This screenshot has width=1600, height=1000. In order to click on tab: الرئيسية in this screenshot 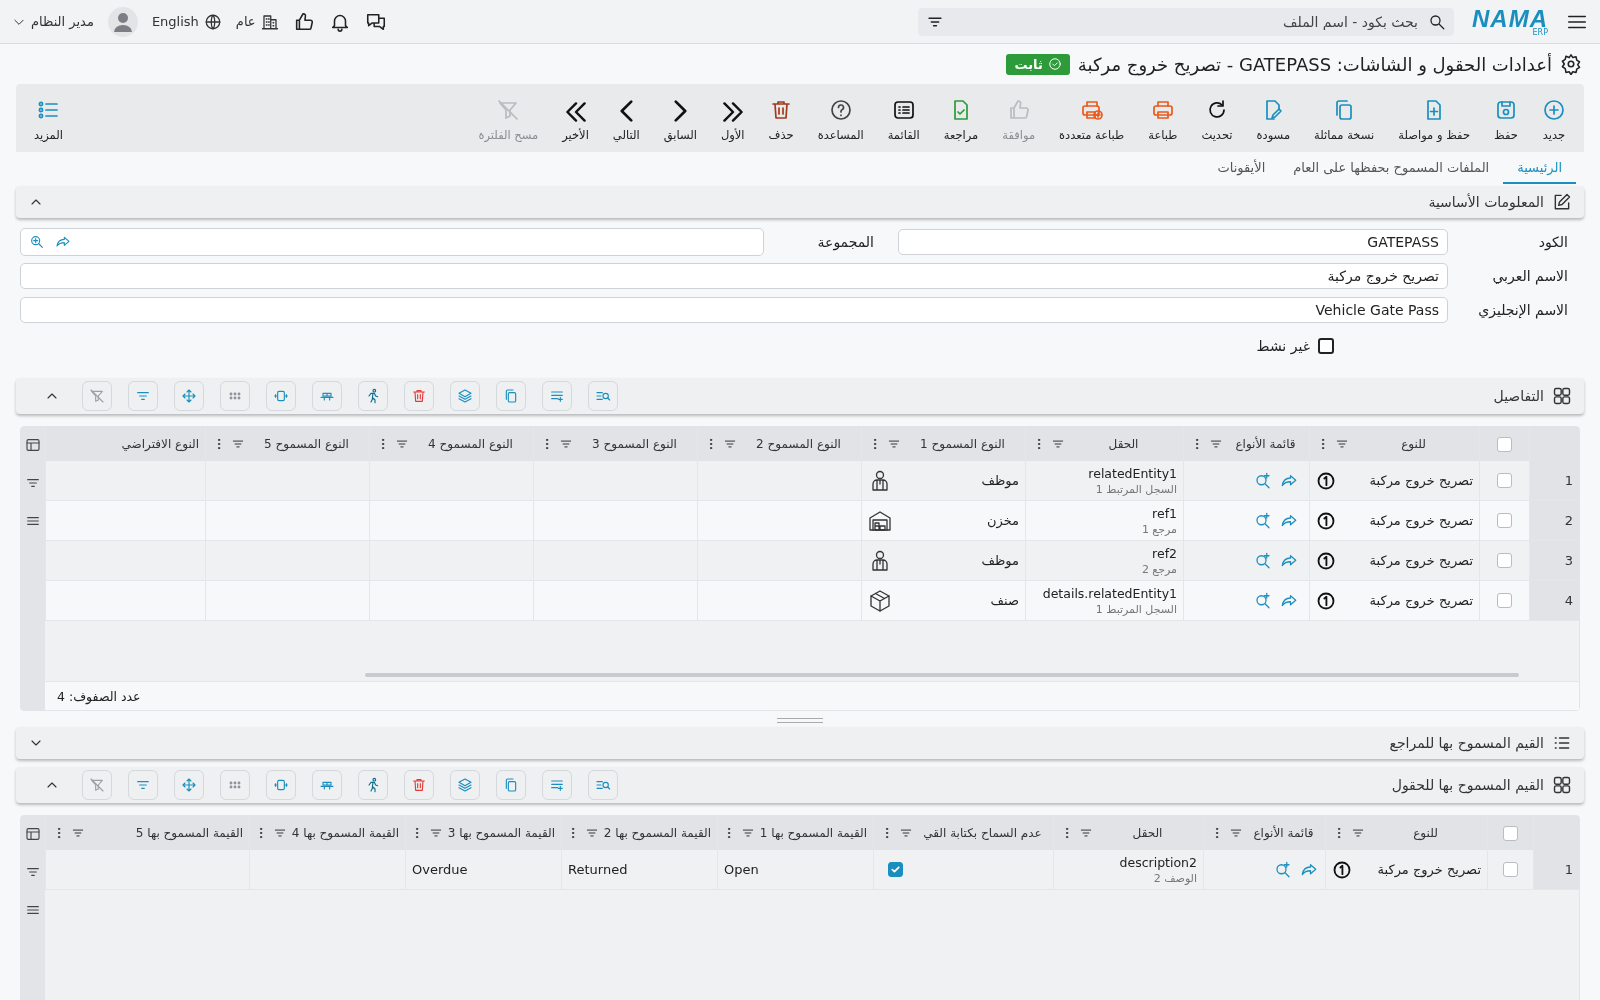, I will do `click(1539, 168)`.